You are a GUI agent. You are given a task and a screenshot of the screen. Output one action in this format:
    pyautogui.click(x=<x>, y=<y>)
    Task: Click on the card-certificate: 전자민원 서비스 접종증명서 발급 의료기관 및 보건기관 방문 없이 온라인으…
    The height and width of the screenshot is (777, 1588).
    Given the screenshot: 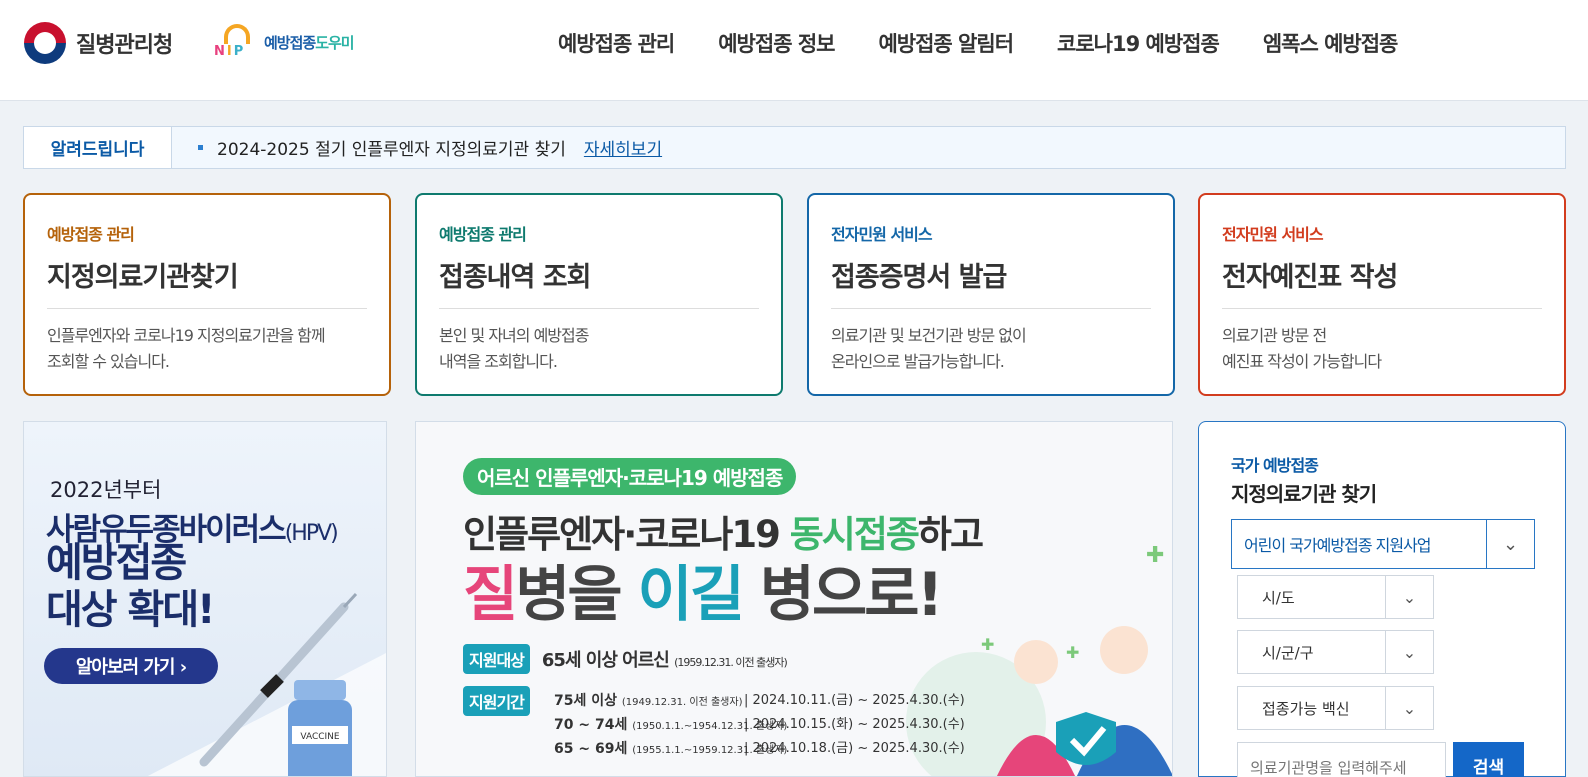 What is the action you would take?
    pyautogui.click(x=991, y=294)
    